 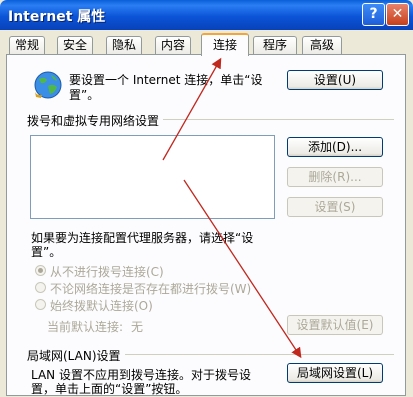 What do you see at coordinates (137, 327) in the screenshot?
I see `current-default-value: 无` at bounding box center [137, 327].